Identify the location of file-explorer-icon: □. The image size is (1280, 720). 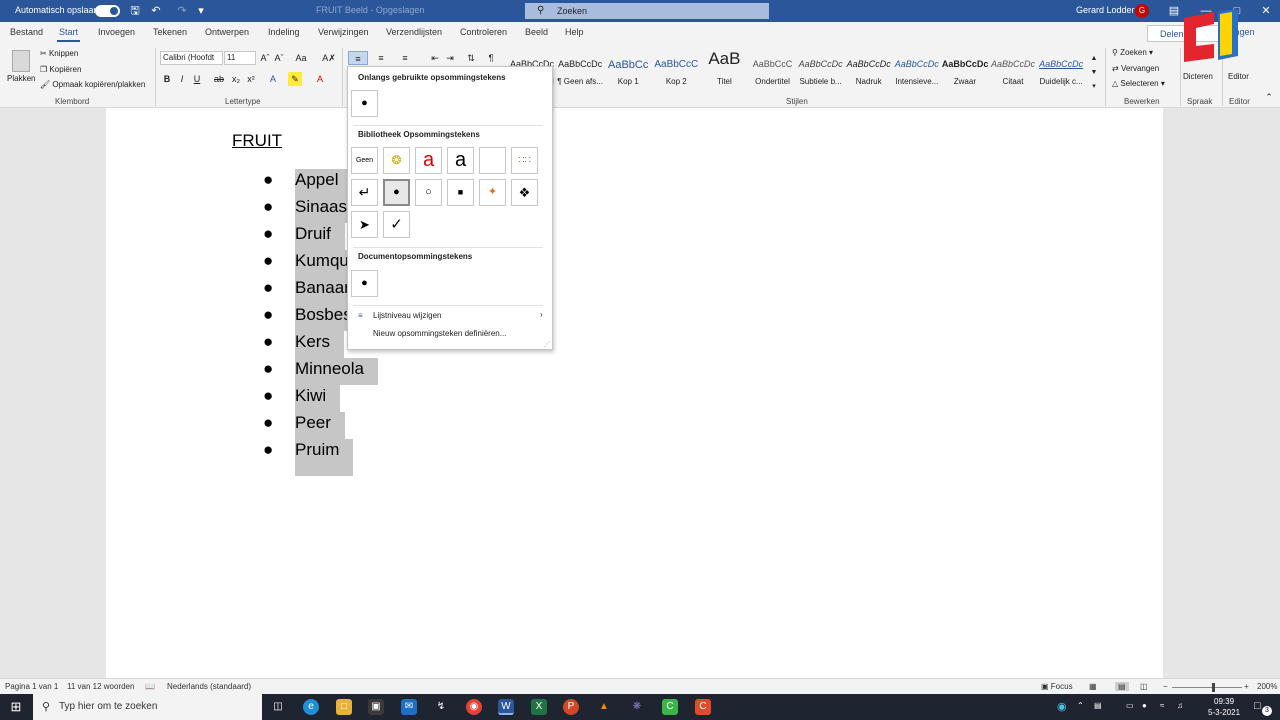
(344, 707).